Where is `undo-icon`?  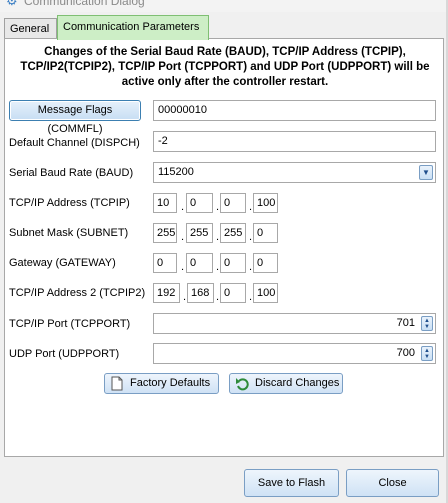
undo-icon is located at coordinates (242, 384).